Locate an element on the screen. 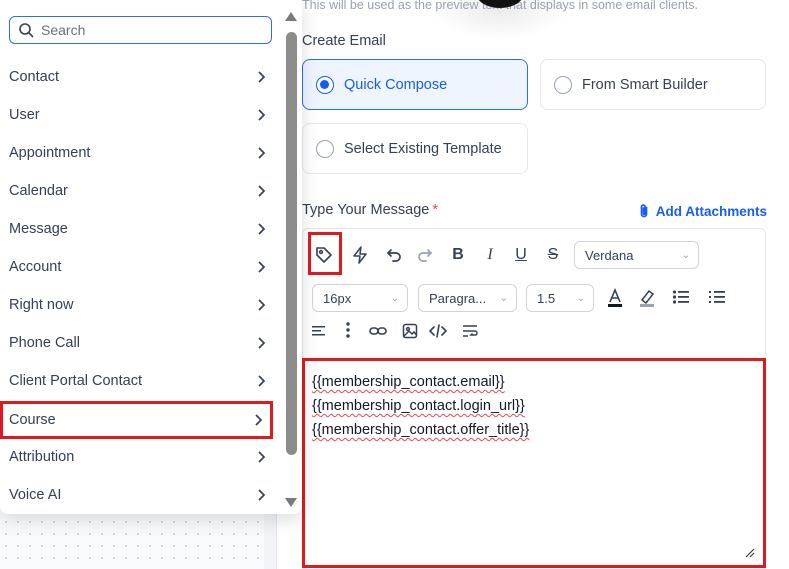  dropdown-item-right-now: Right now is located at coordinates (138, 305).